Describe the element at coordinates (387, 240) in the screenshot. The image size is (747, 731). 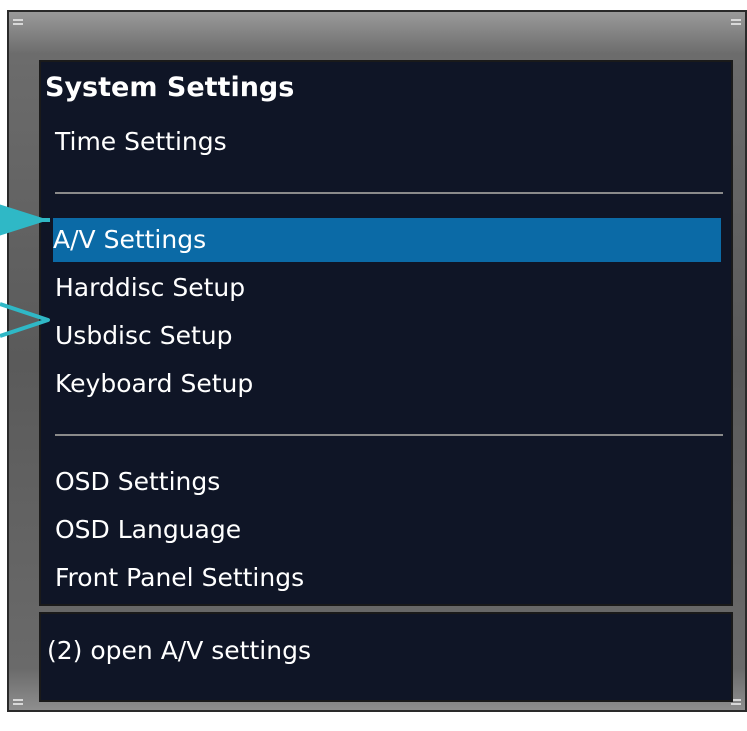
I see `menu-item-av-settings: A/V Settings` at that location.